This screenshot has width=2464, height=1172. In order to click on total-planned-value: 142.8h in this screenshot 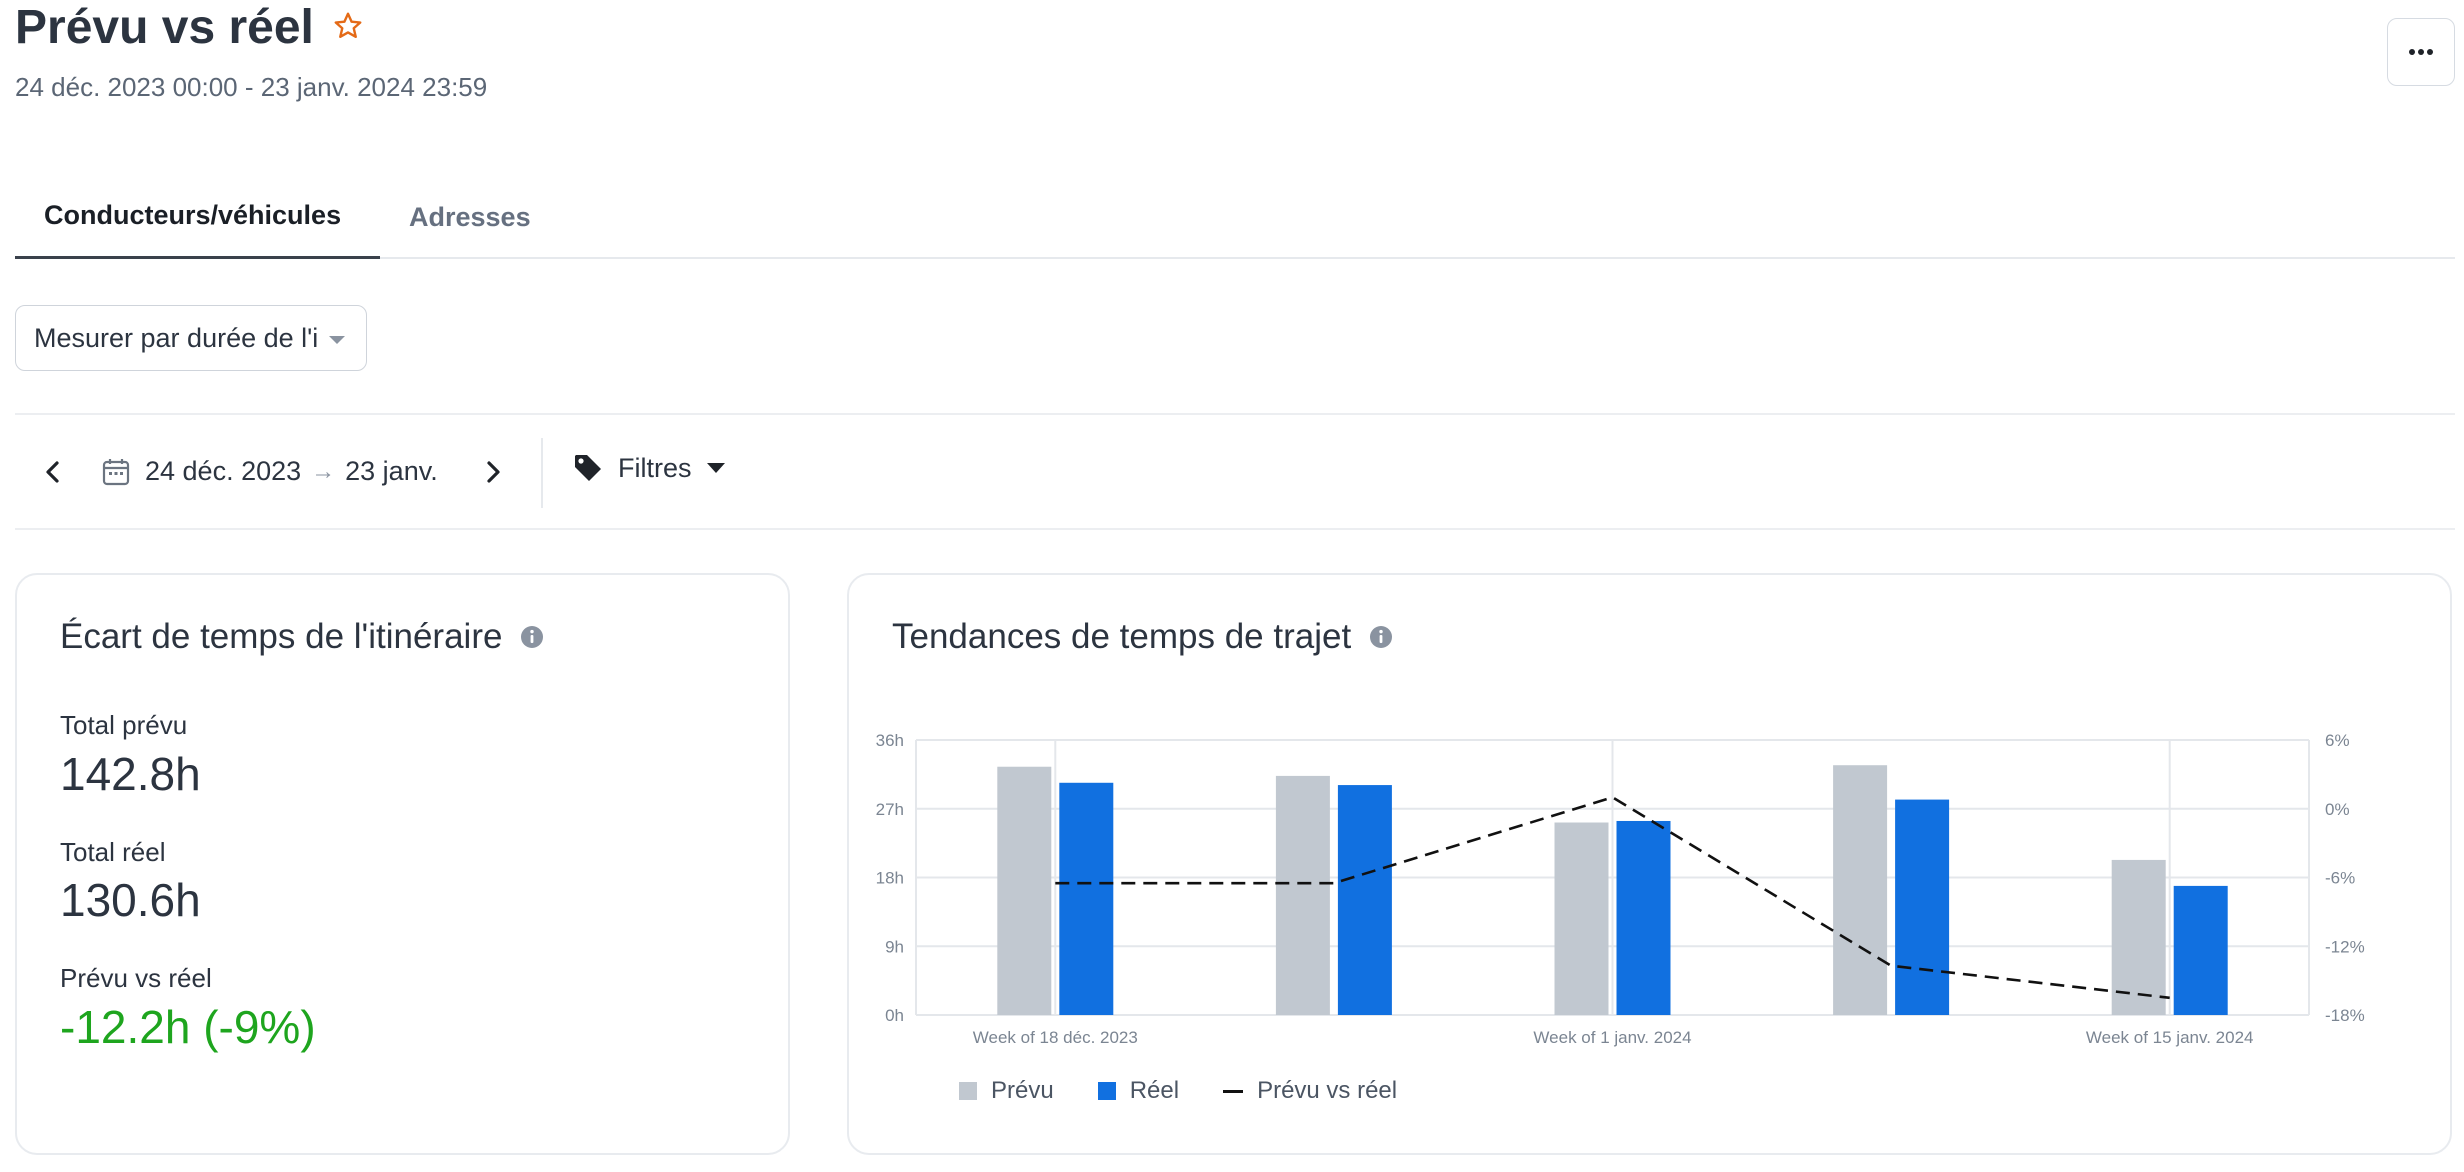, I will do `click(130, 774)`.